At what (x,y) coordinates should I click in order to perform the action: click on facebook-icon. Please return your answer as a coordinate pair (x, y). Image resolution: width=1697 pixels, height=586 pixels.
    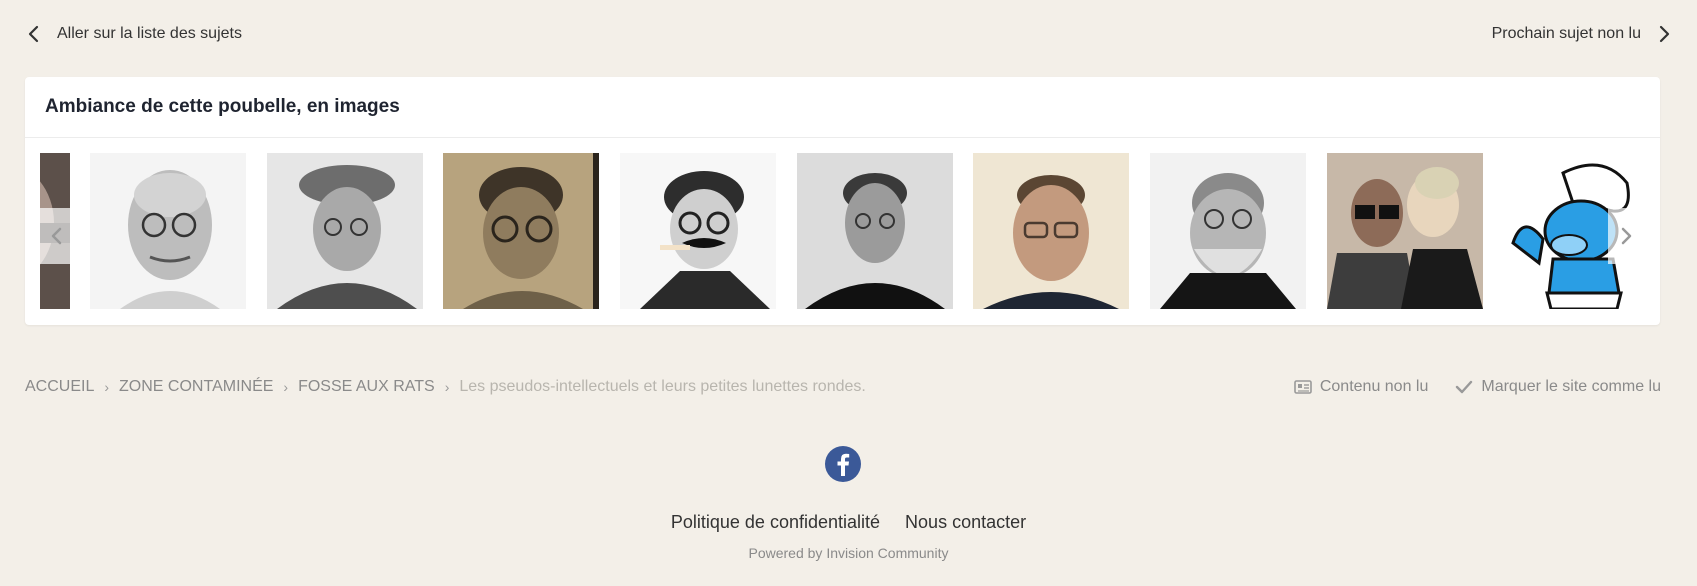
    Looking at the image, I should click on (843, 464).